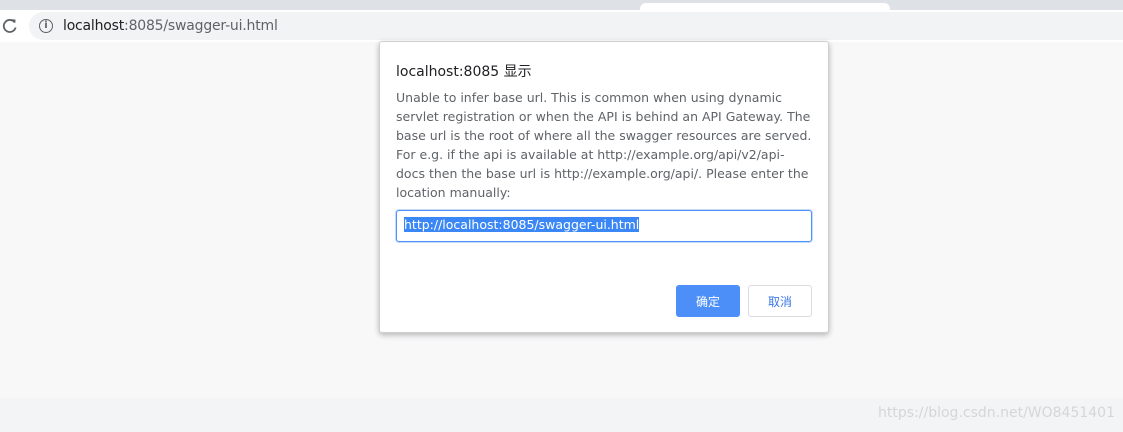  Describe the element at coordinates (780, 301) in the screenshot. I see `cancel-button: 取消` at that location.